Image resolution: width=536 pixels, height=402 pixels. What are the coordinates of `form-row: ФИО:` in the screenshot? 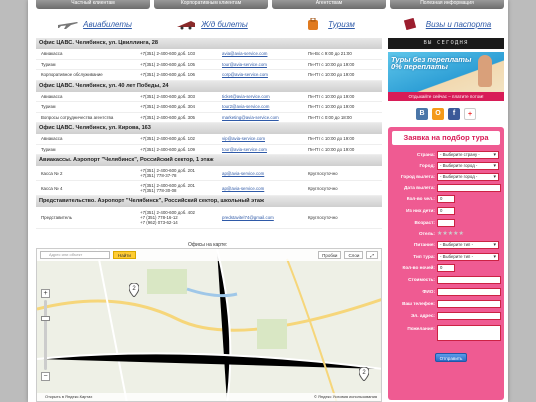 It's located at (446, 292).